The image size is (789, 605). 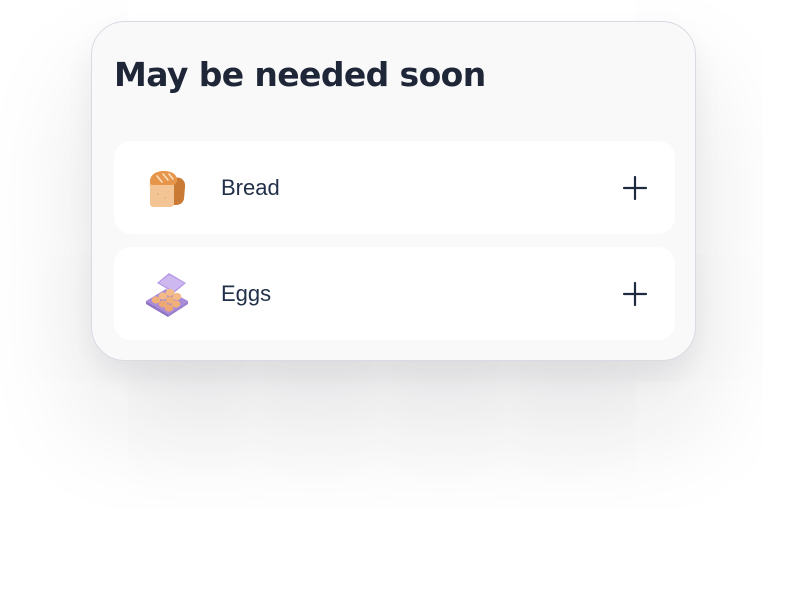 I want to click on bread-icon, so click(x=167, y=188).